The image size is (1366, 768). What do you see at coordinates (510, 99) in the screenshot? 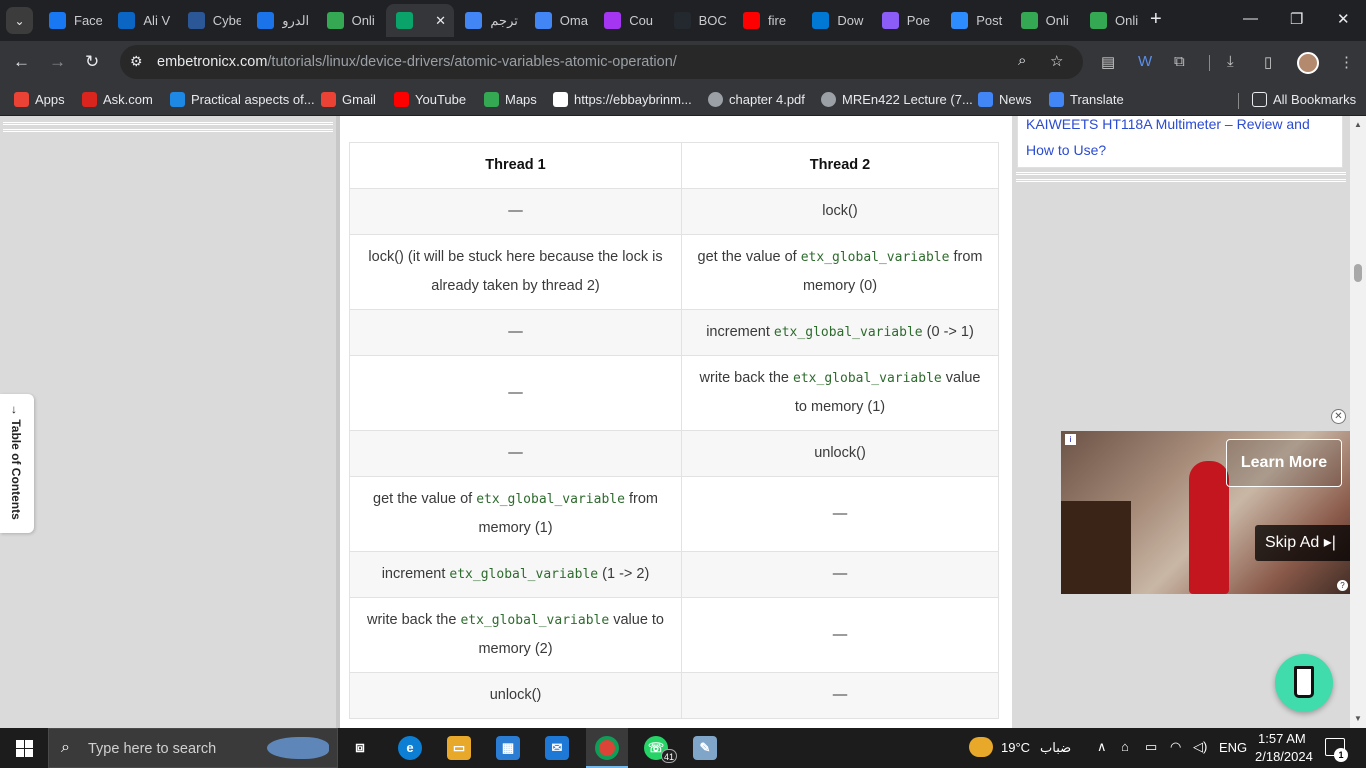
I see `bookmark-item: Maps` at bounding box center [510, 99].